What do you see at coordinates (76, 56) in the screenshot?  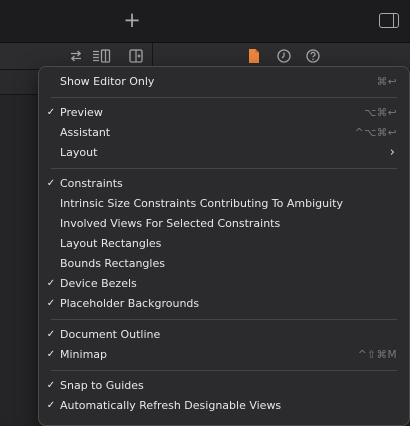 I see `related-items-icon` at bounding box center [76, 56].